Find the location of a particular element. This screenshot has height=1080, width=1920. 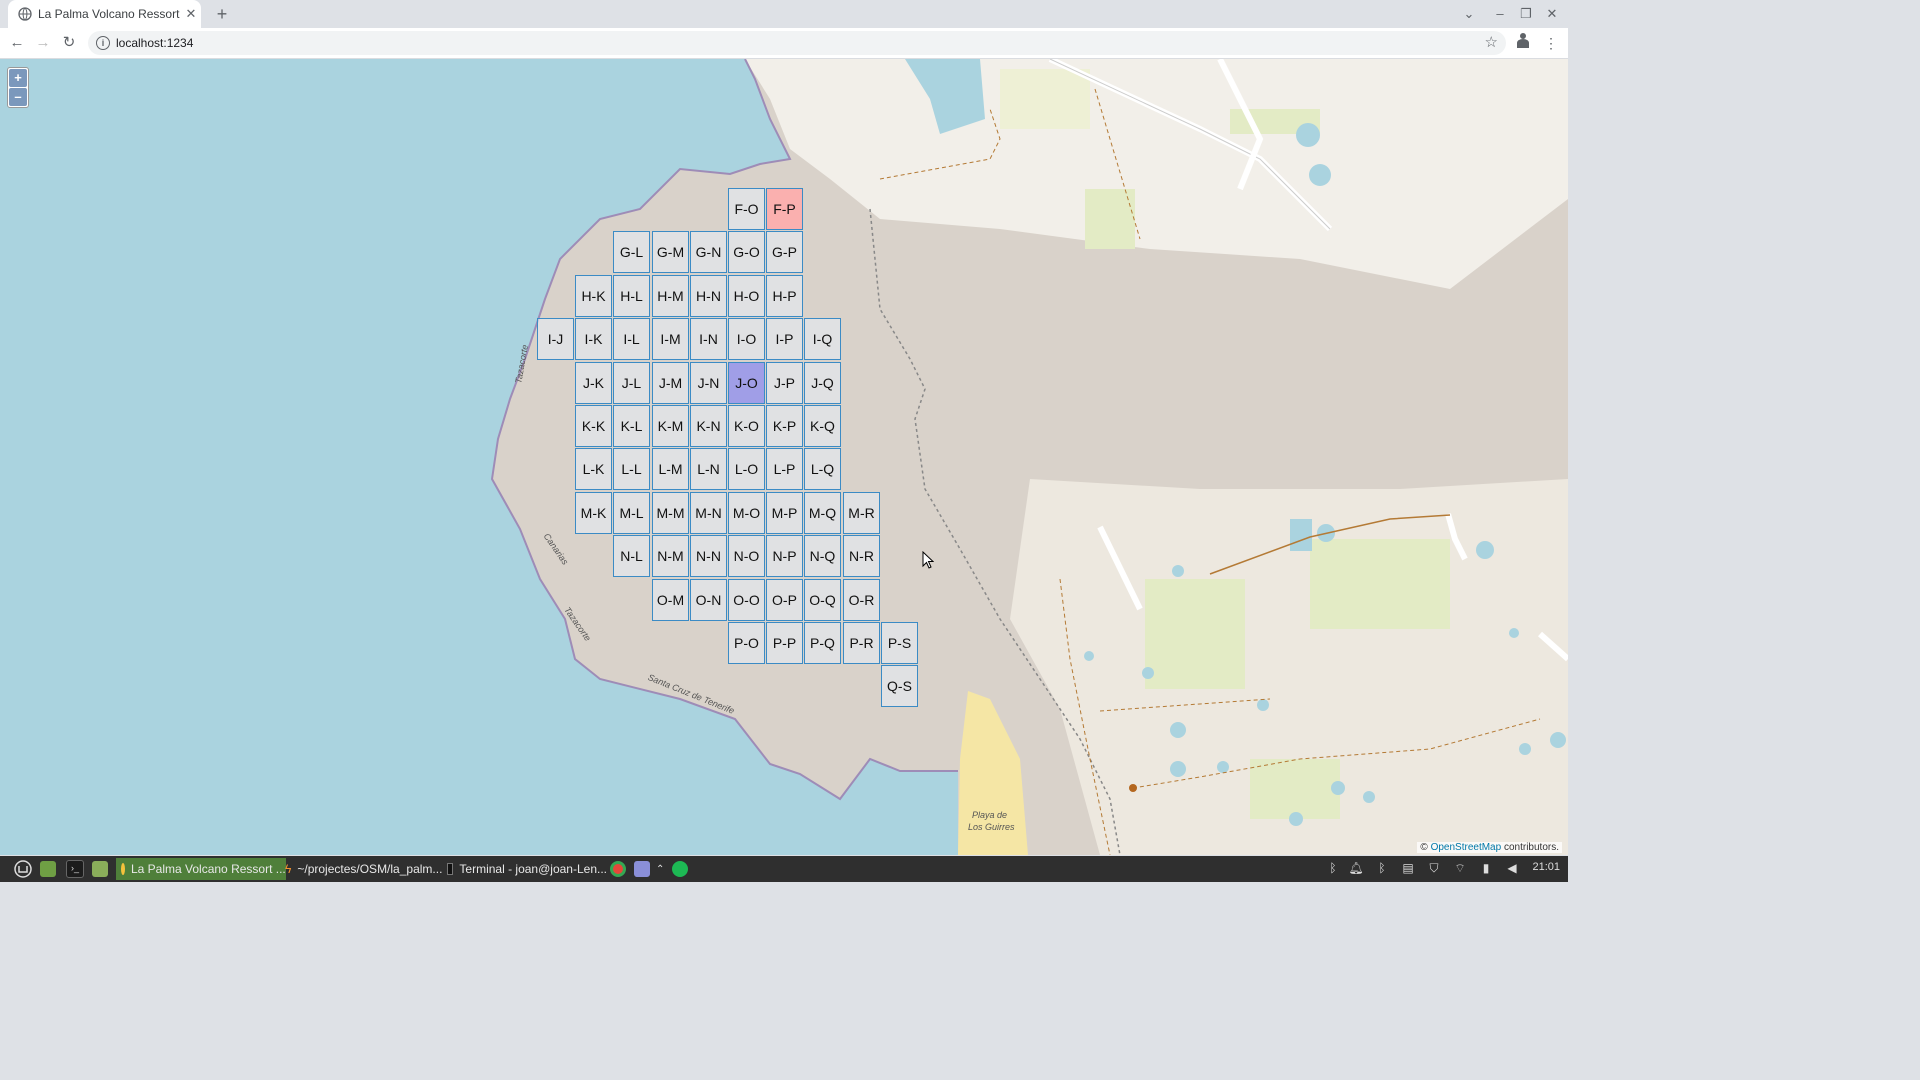

grid-cell-l-m: L-M is located at coordinates (670, 469).